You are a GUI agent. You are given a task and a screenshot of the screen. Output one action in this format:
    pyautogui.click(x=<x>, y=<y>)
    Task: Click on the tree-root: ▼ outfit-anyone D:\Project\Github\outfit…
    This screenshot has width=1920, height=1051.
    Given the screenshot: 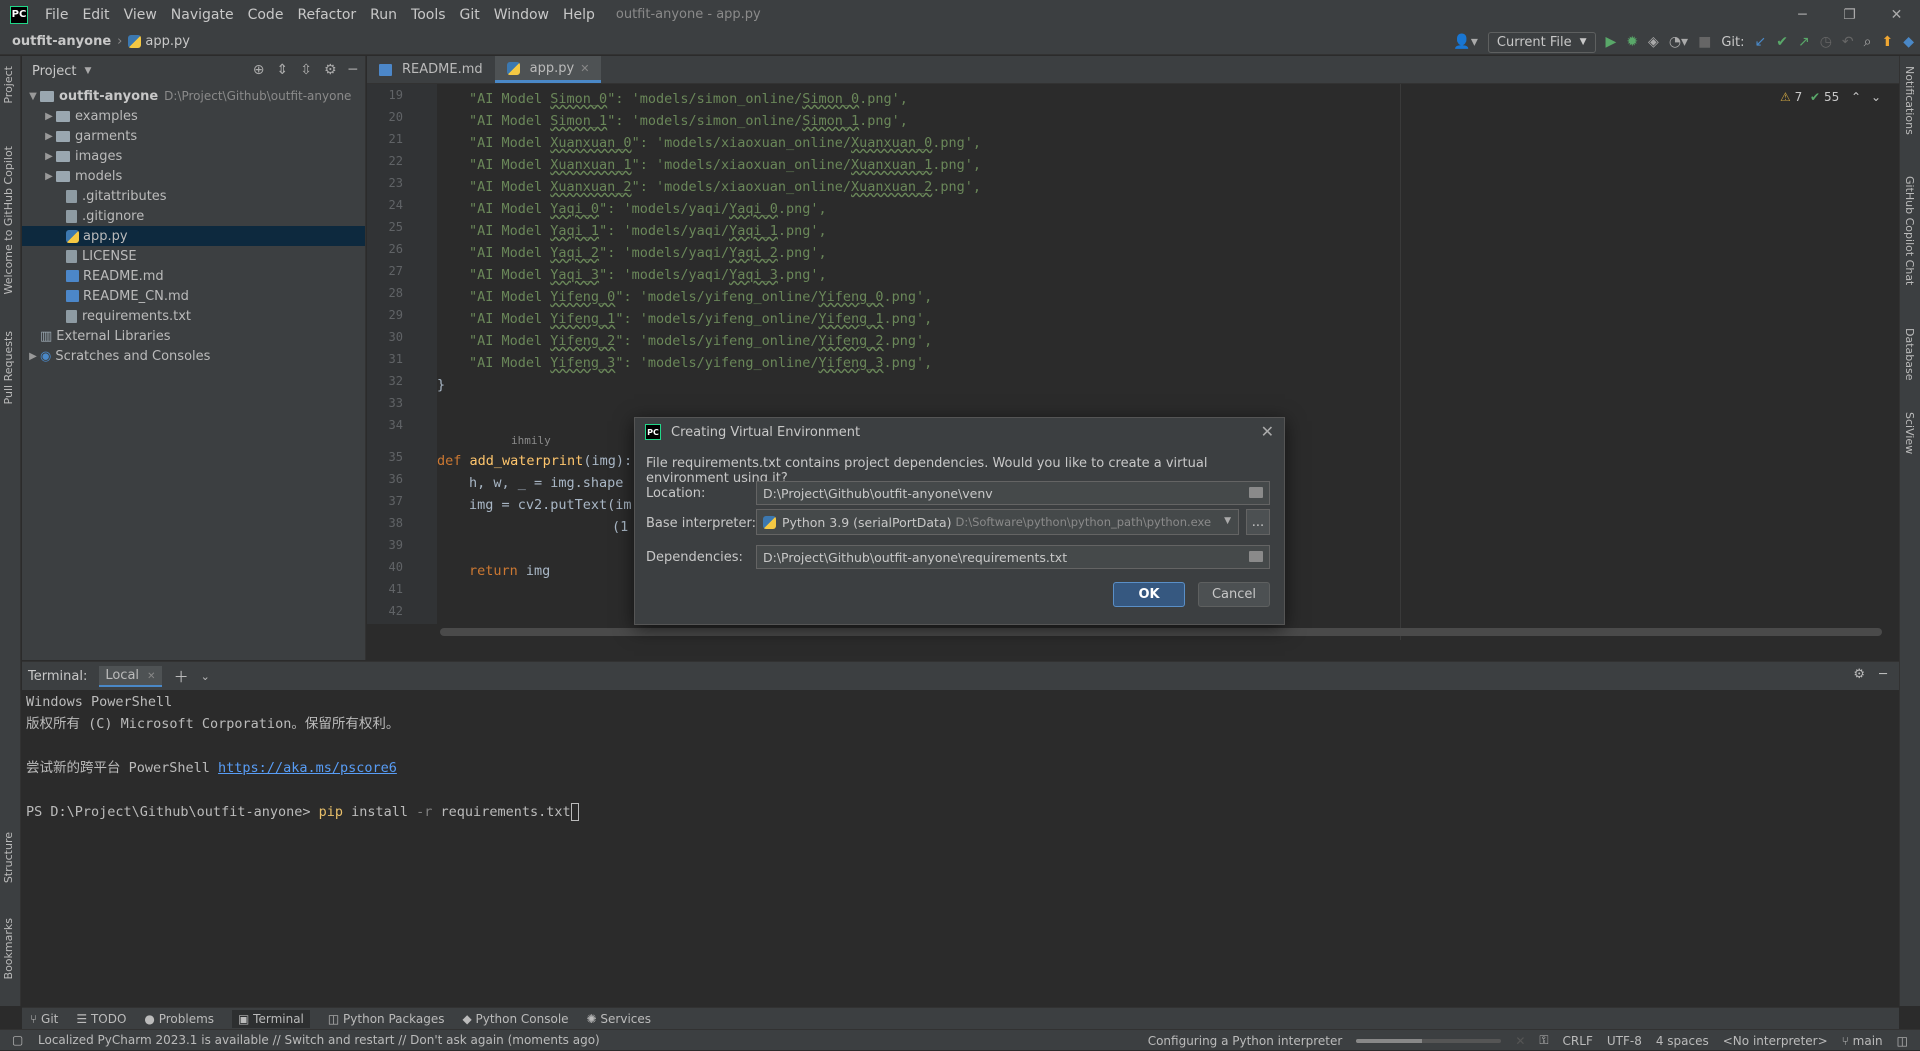 What is the action you would take?
    pyautogui.click(x=193, y=96)
    